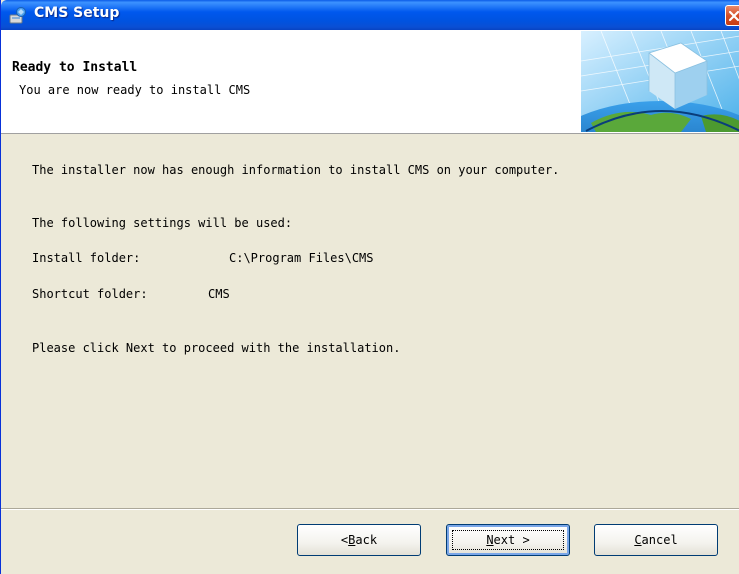 The image size is (739, 574). What do you see at coordinates (301, 258) in the screenshot?
I see `install-folder-value: C:\Program Files\CMS` at bounding box center [301, 258].